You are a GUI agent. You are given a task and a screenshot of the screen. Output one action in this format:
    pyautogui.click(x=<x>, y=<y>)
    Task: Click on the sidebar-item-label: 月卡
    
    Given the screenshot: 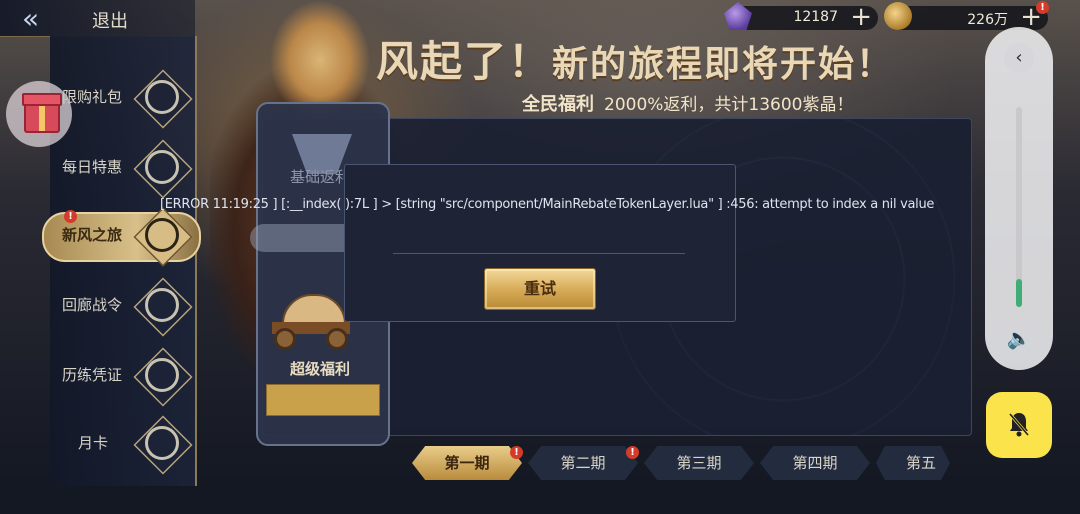 What is the action you would take?
    pyautogui.click(x=93, y=443)
    